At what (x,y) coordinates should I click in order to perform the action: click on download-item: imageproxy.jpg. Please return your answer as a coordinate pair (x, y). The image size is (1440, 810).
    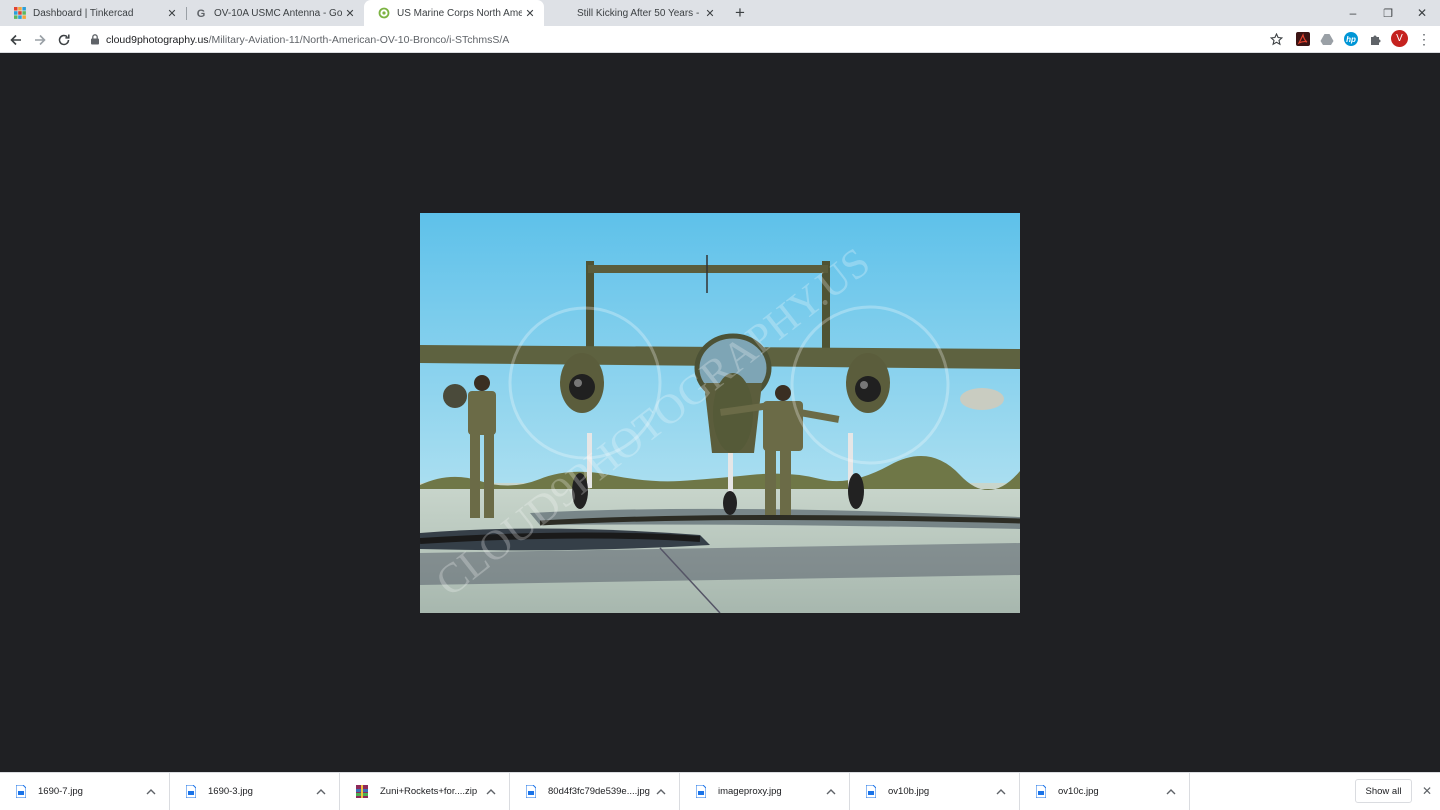
    Looking at the image, I should click on (765, 791).